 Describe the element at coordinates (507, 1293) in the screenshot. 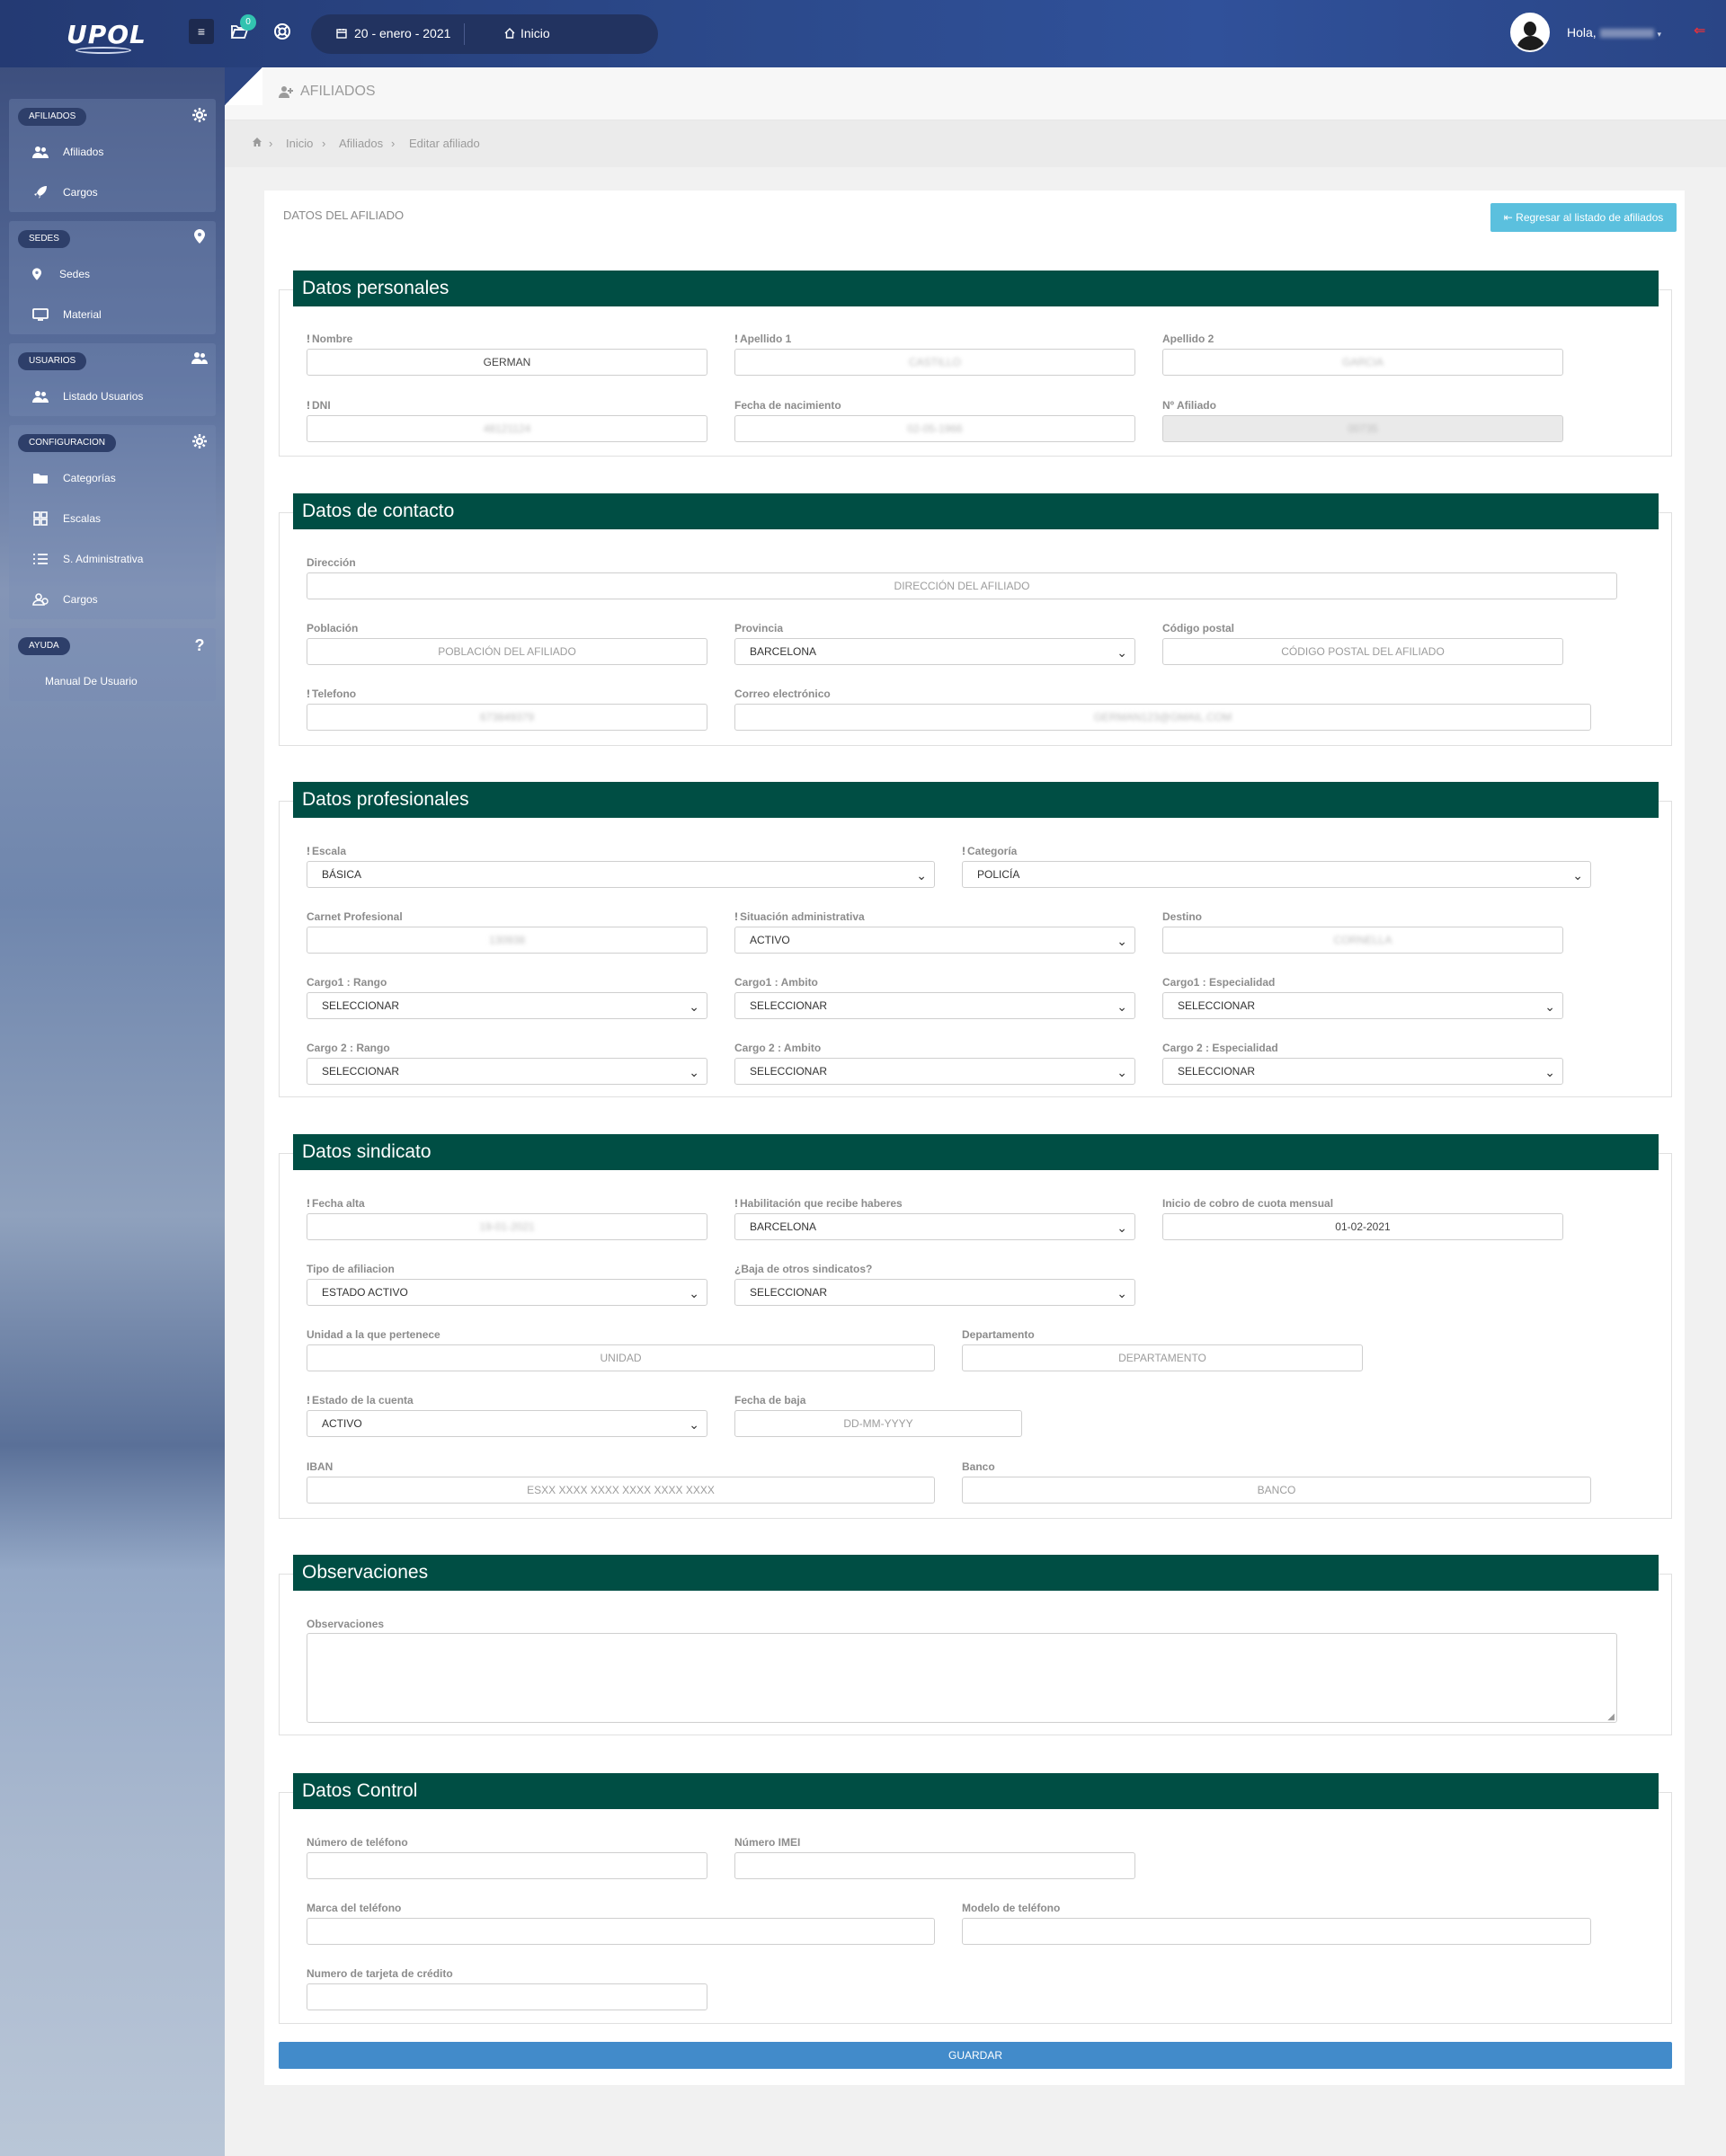

I see `tipo-afiliacion-select: ESTADO ACTIVO ⌄` at that location.